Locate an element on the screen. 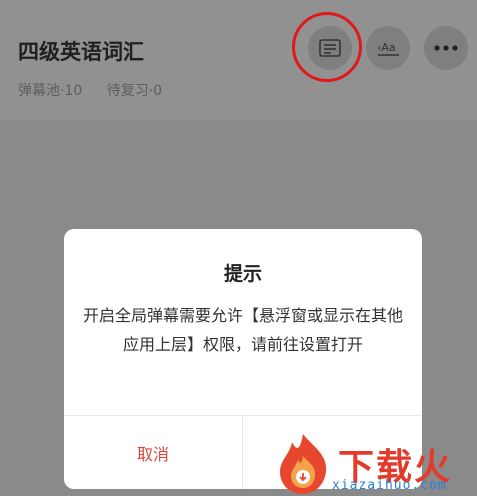  danmaku-pool-count: 弹幕池·10 is located at coordinates (50, 91).